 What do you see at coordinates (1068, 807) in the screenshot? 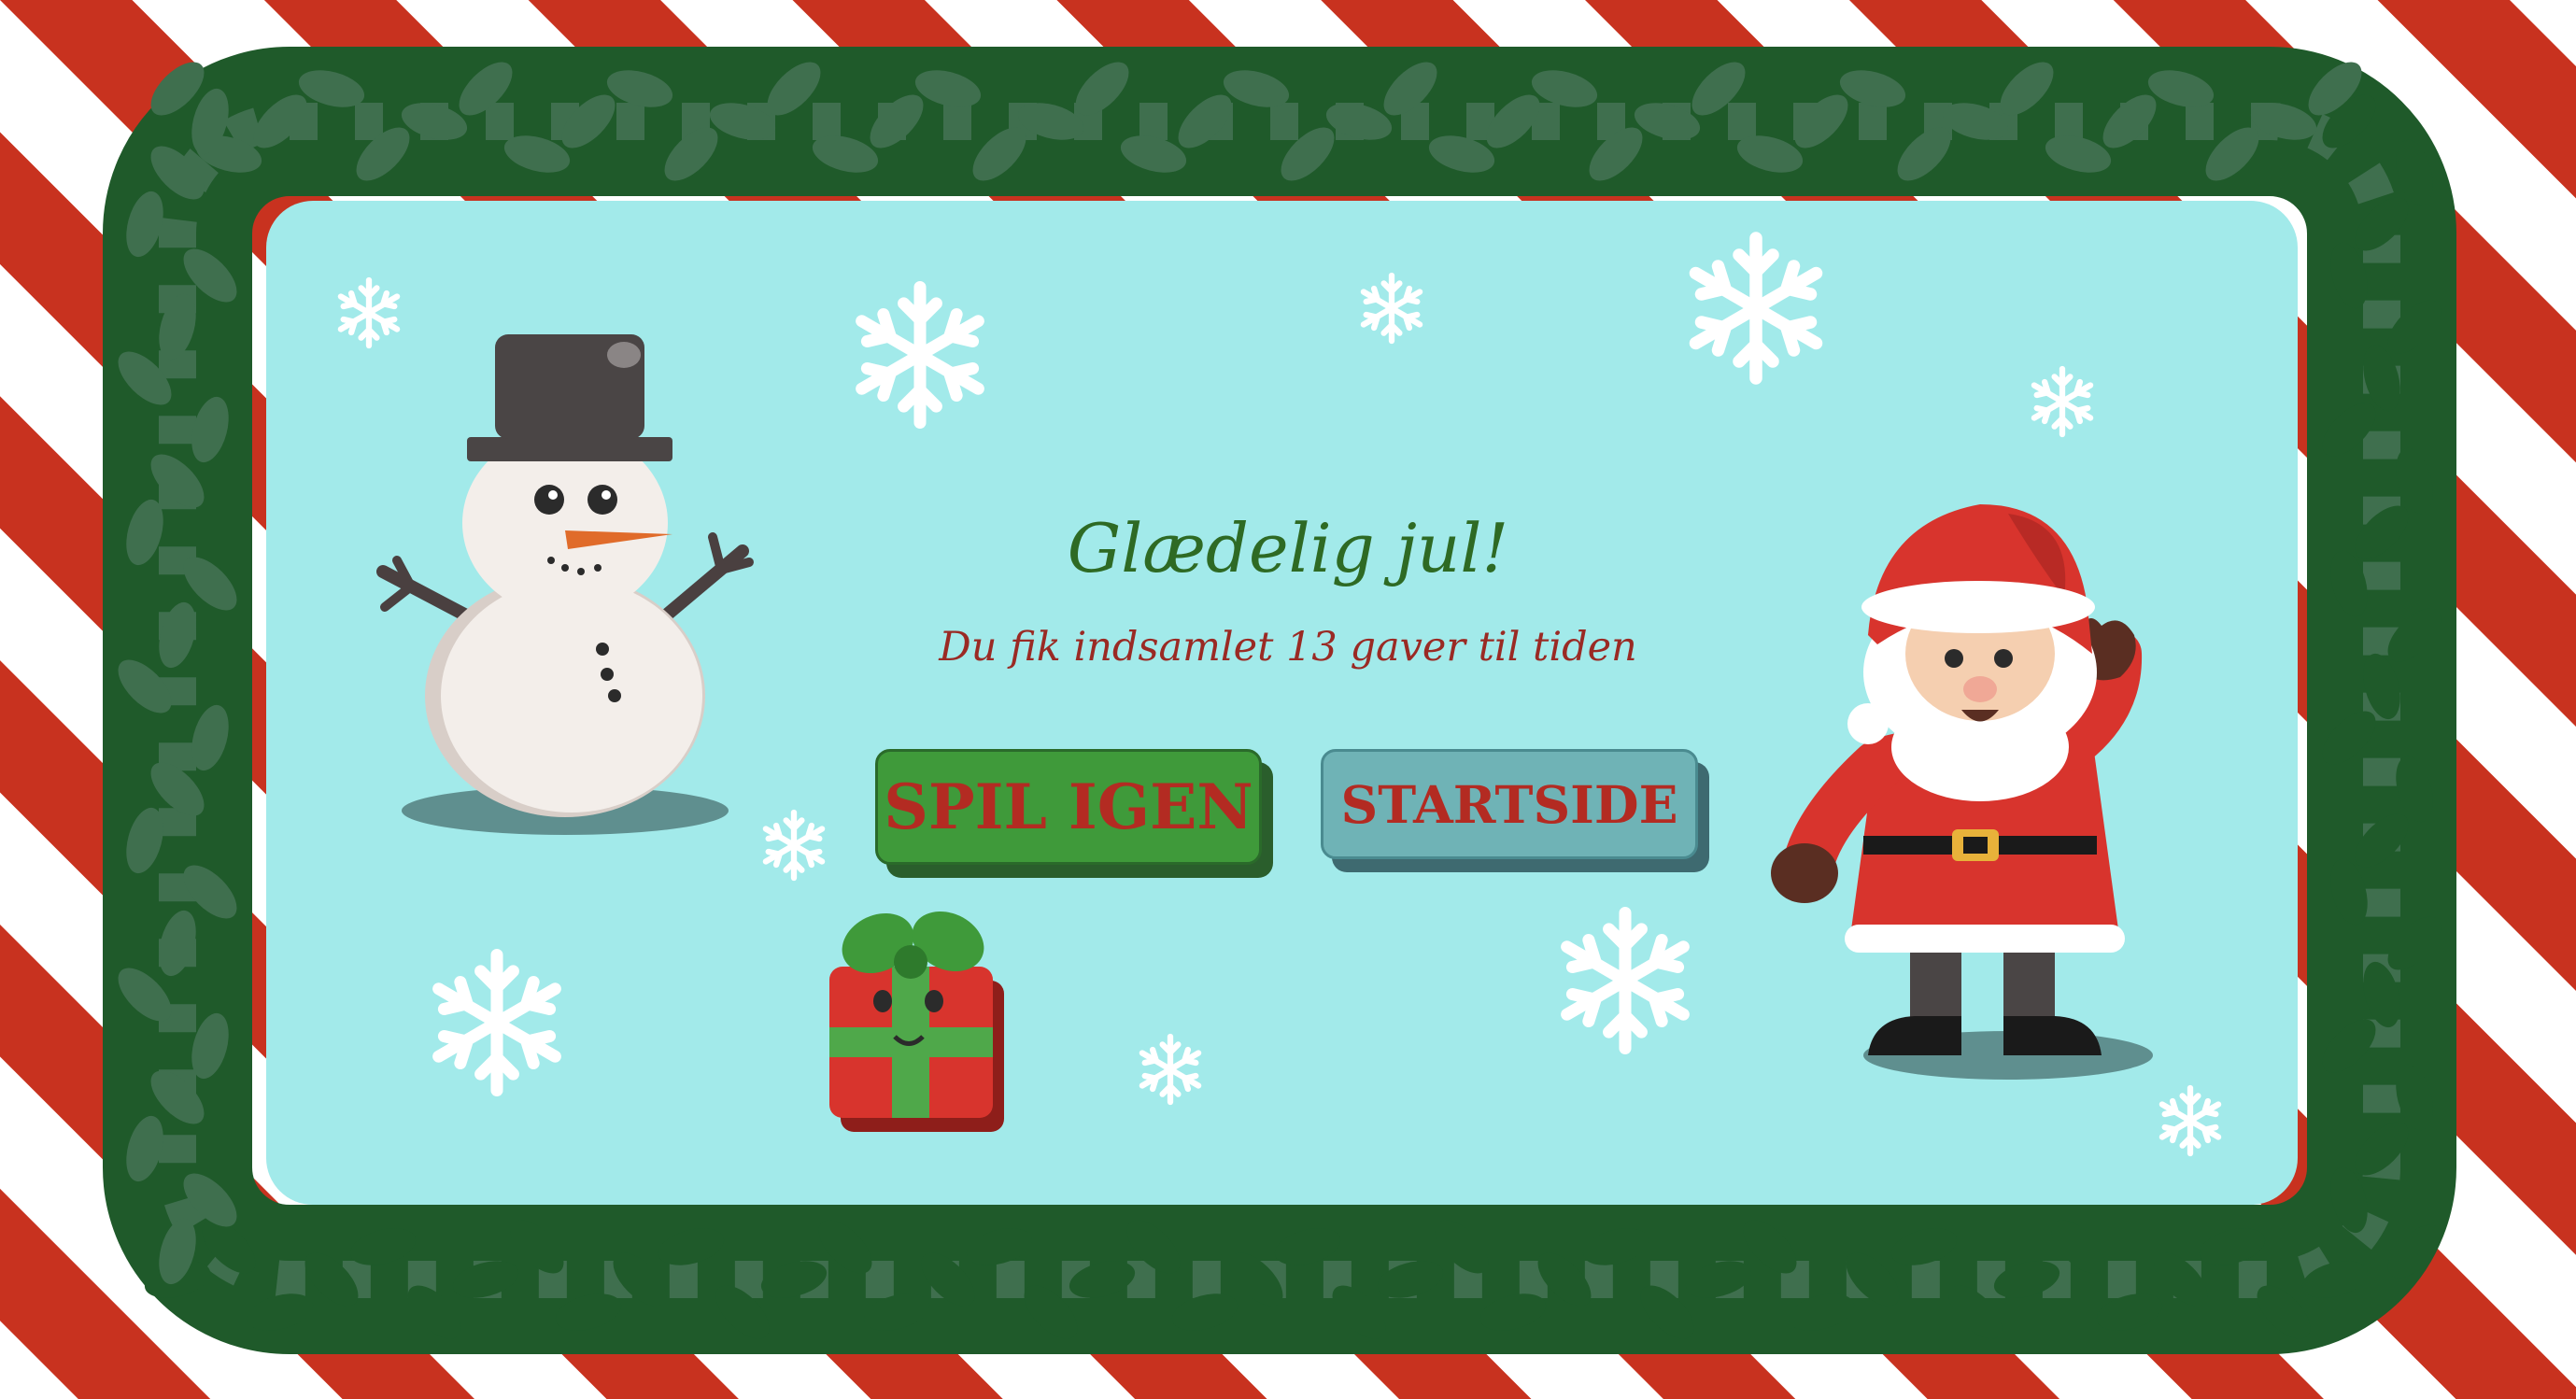
I see `play-again-button: SPIL IGEN` at bounding box center [1068, 807].